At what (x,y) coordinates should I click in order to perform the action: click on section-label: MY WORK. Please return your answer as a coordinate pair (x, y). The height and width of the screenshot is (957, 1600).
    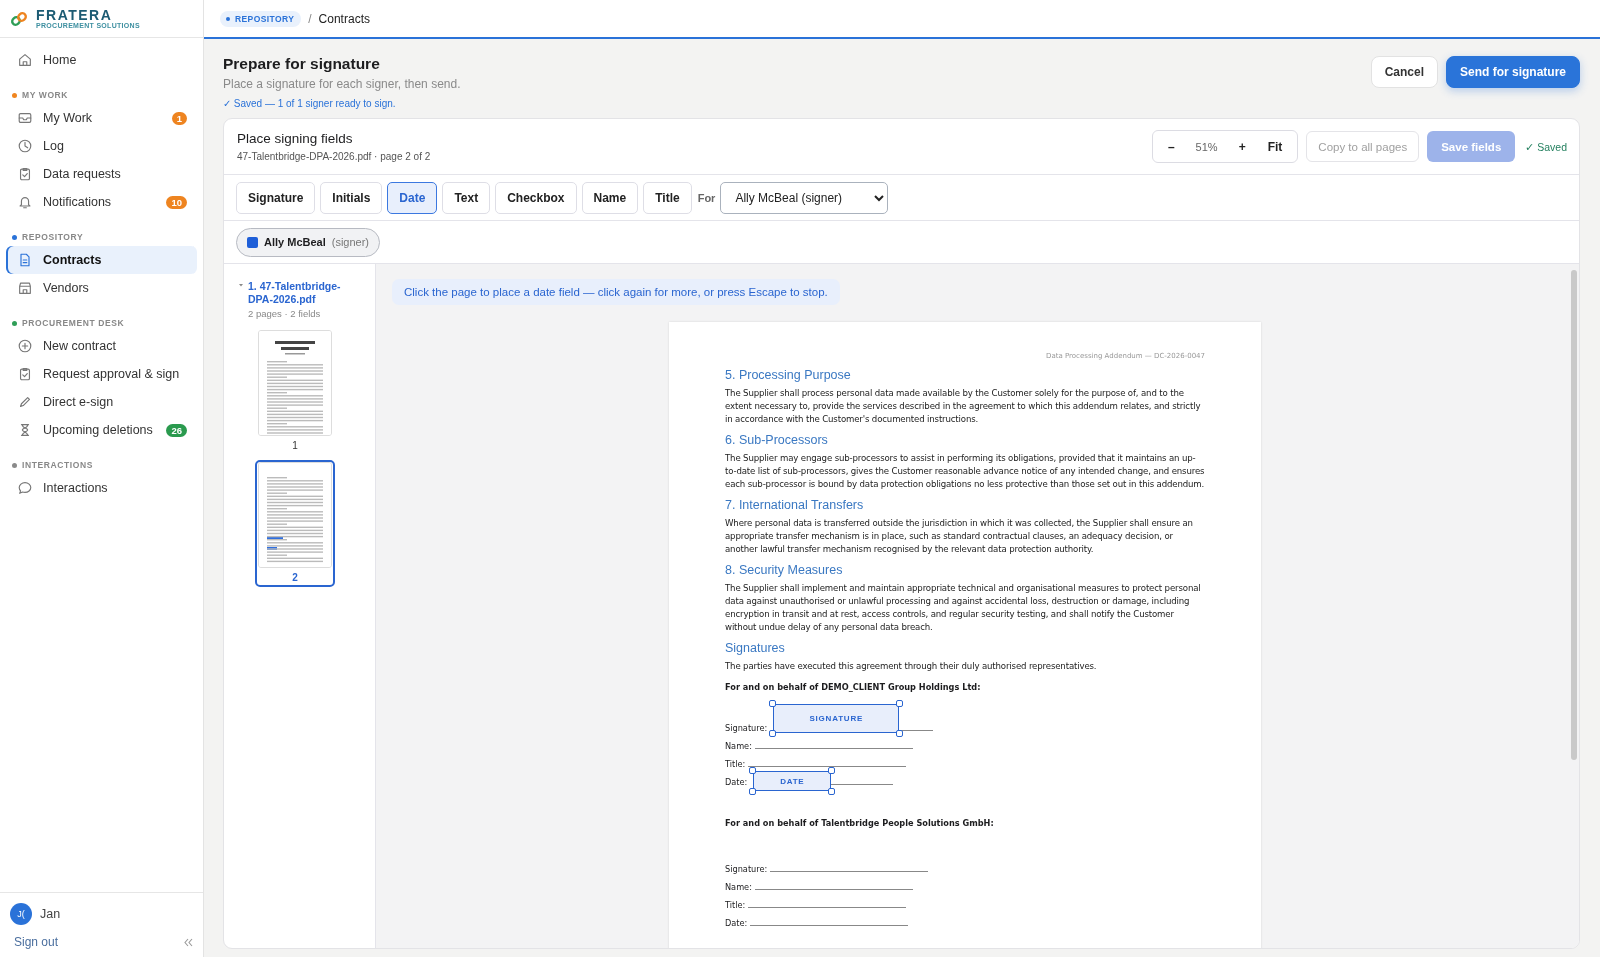
    Looking at the image, I should click on (45, 95).